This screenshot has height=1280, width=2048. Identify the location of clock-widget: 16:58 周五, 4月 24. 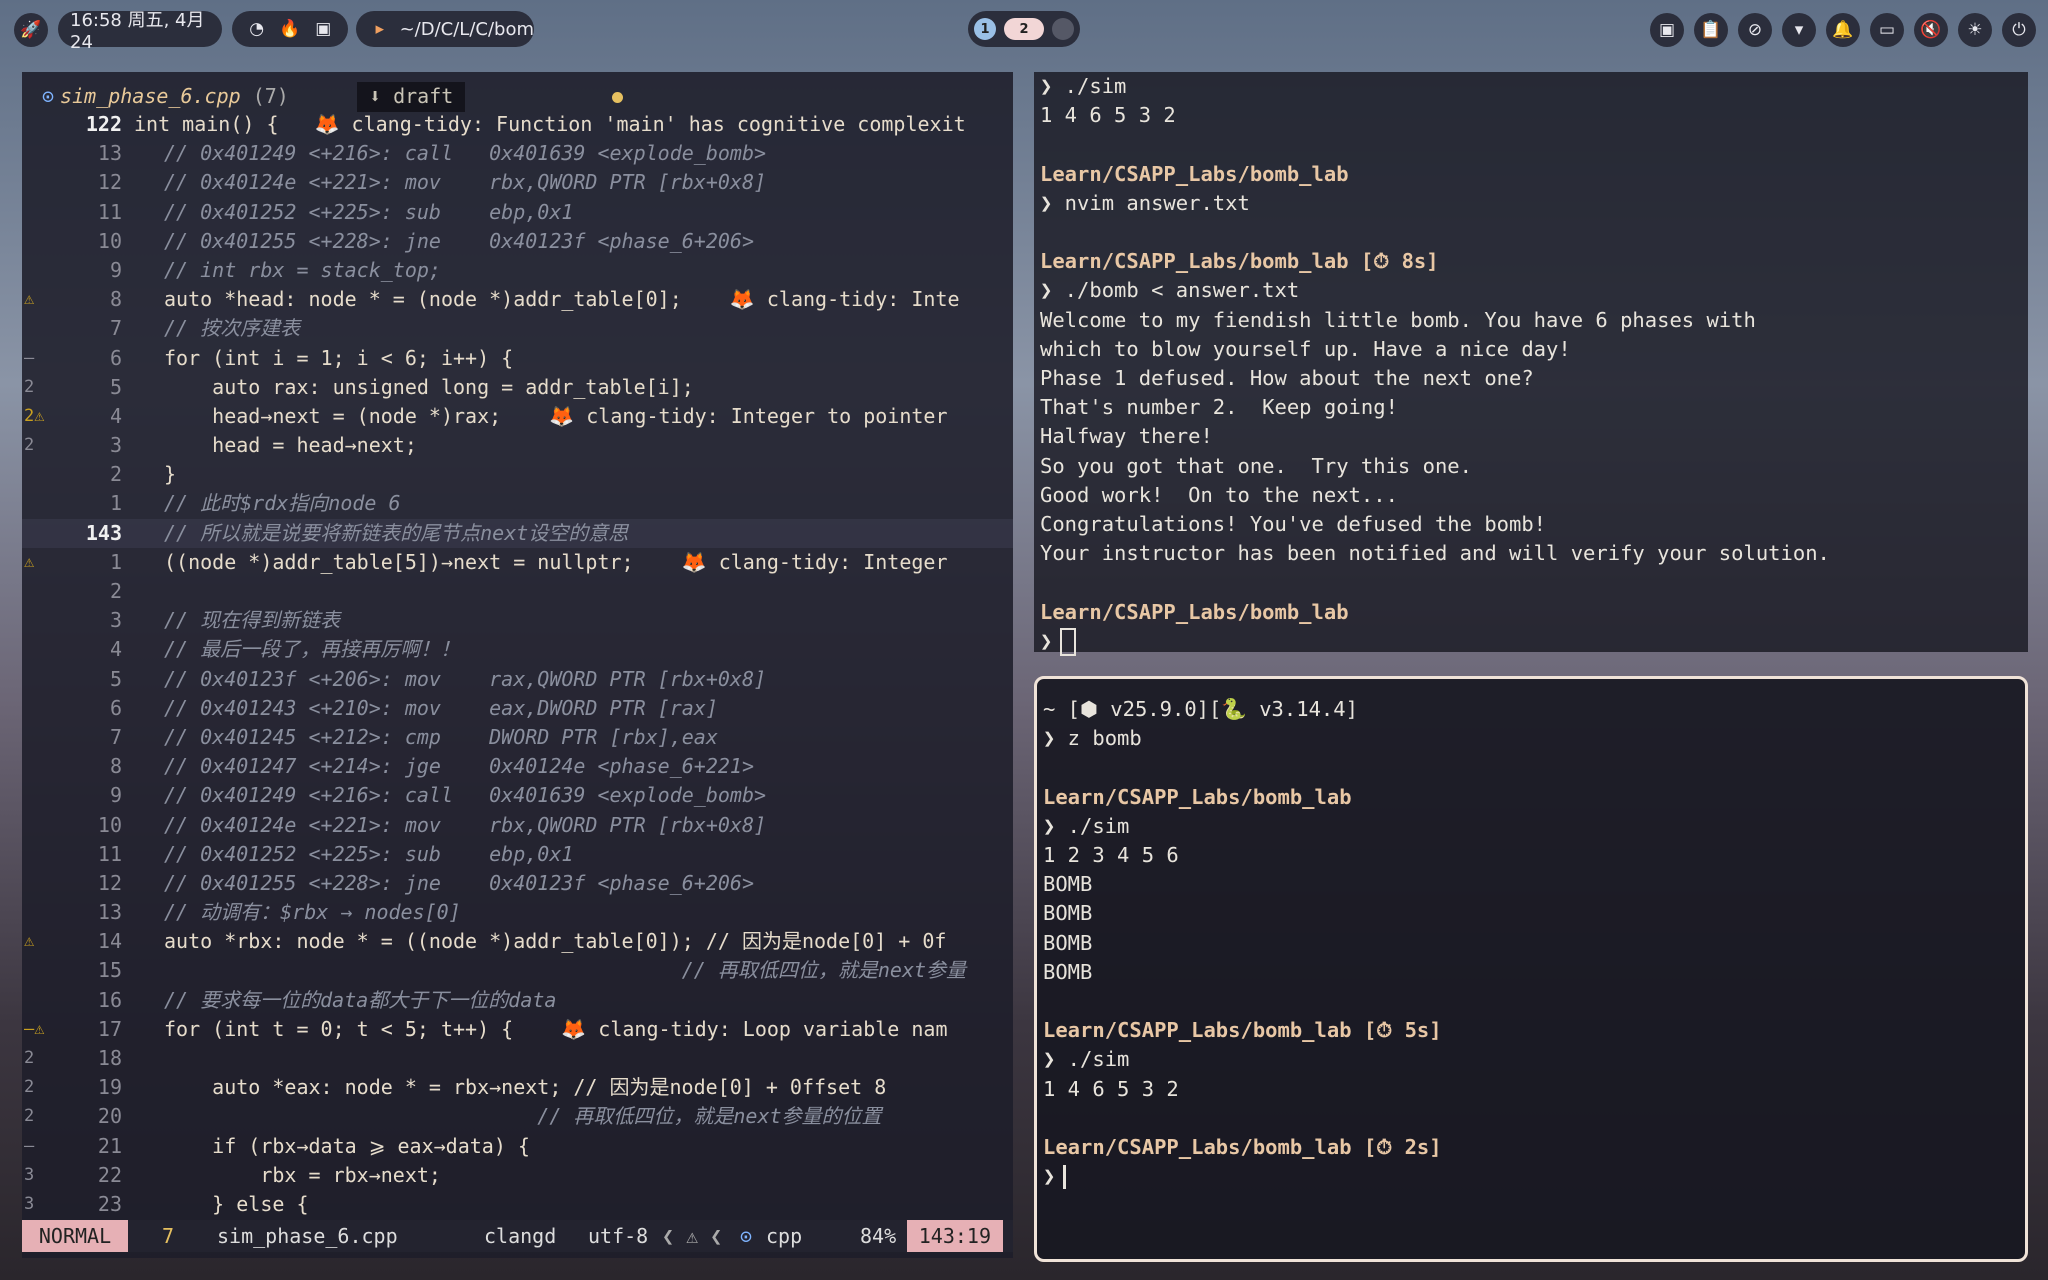
(140, 31).